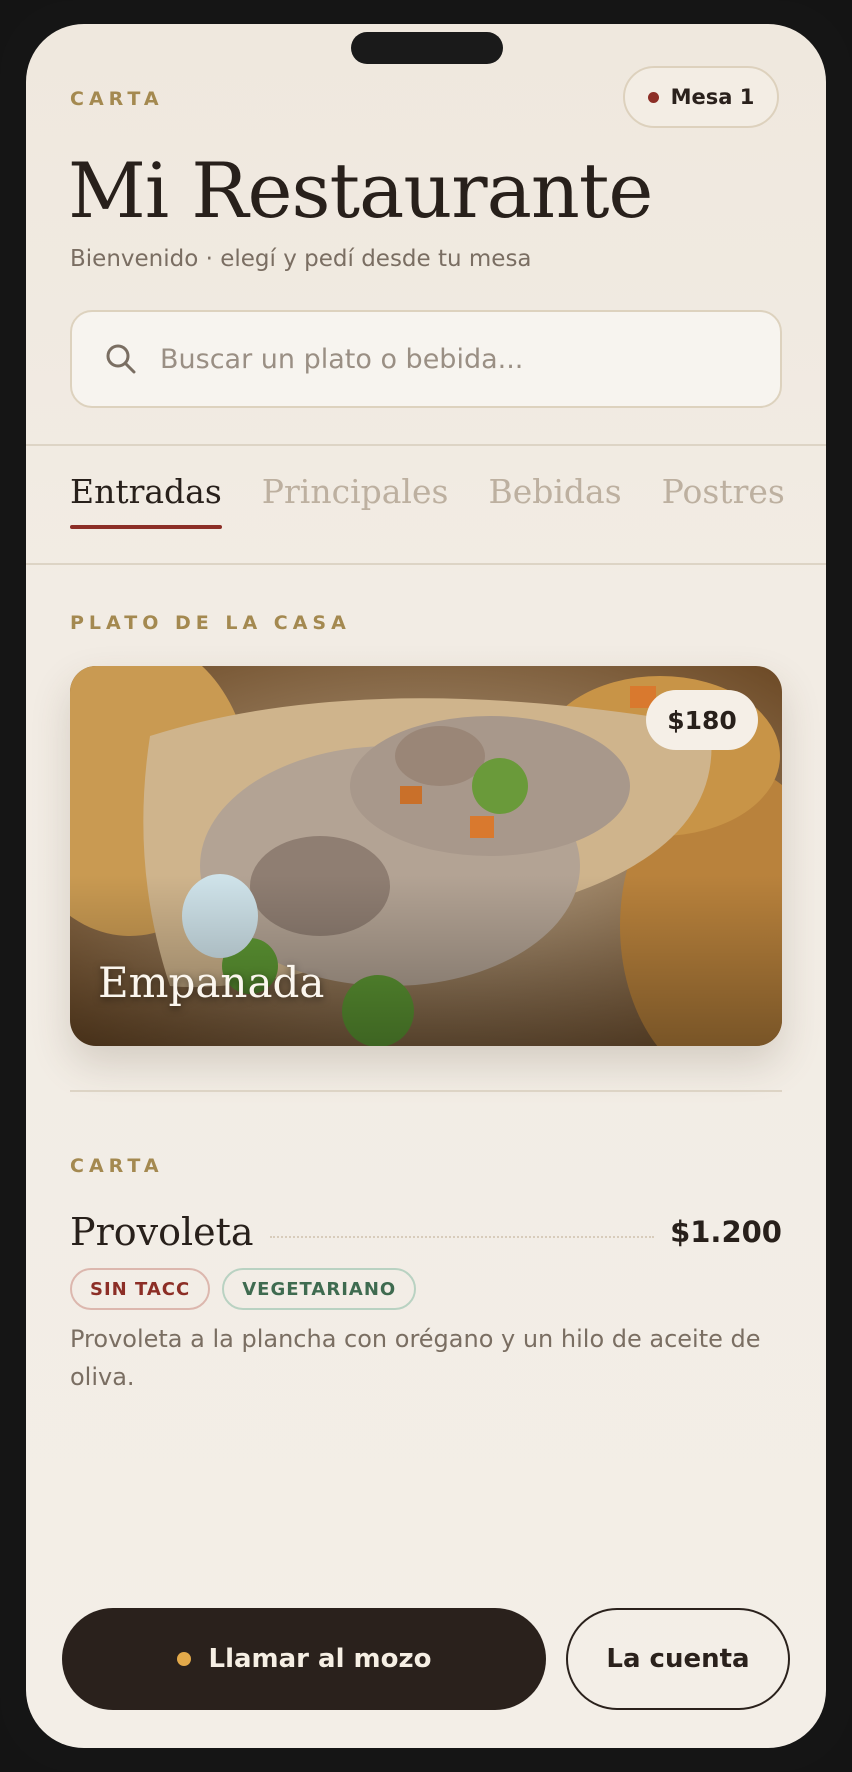 This screenshot has height=1772, width=852. I want to click on tab-bebidas: Bebidas, so click(554, 500).